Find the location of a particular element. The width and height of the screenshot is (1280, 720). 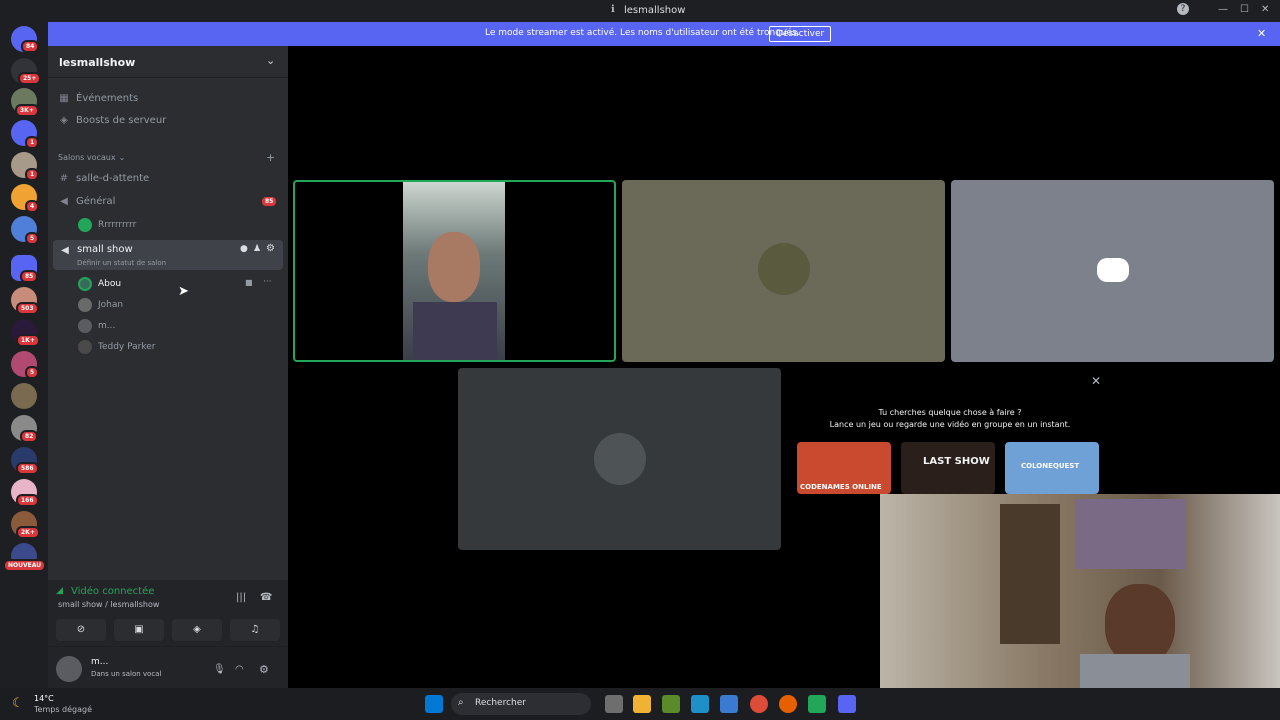

edge-icon is located at coordinates (700, 704).